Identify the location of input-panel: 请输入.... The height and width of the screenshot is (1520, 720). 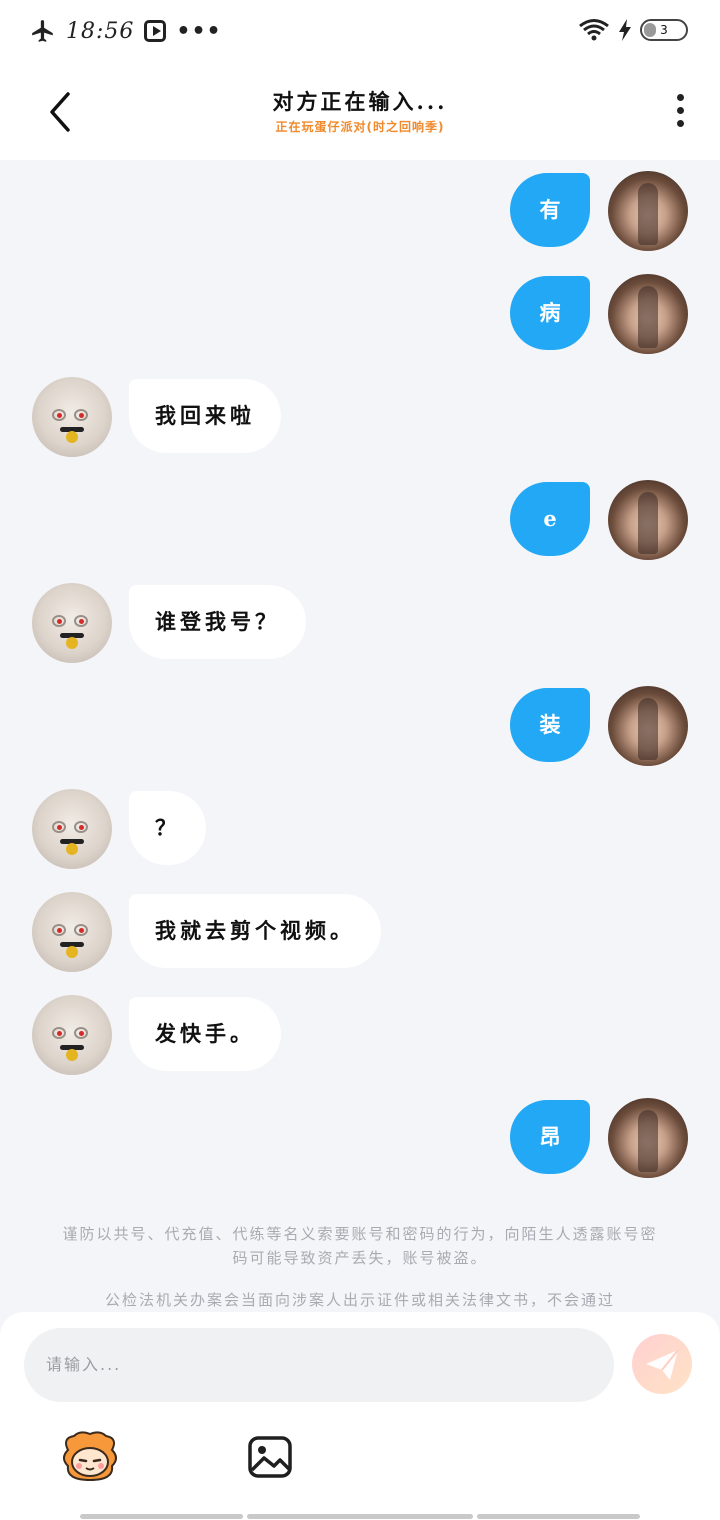
(360, 1416).